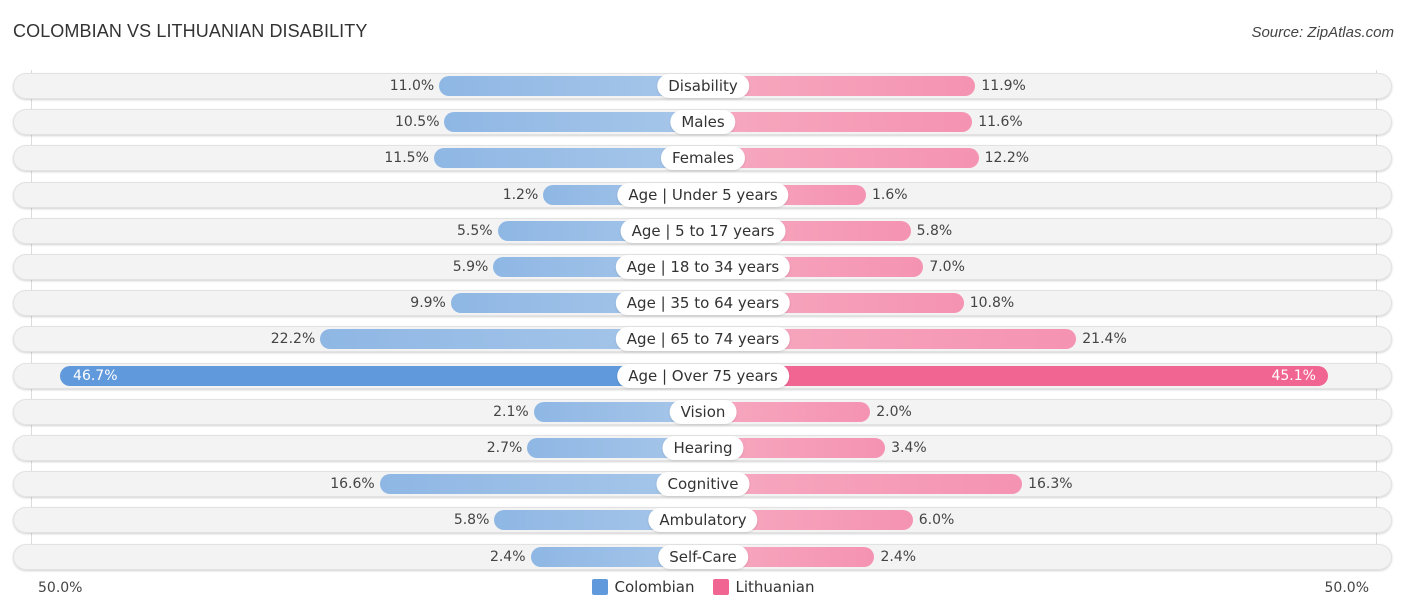 The width and height of the screenshot is (1406, 612). Describe the element at coordinates (775, 587) in the screenshot. I see `legend-label-lithuanian: Lithuanian` at that location.